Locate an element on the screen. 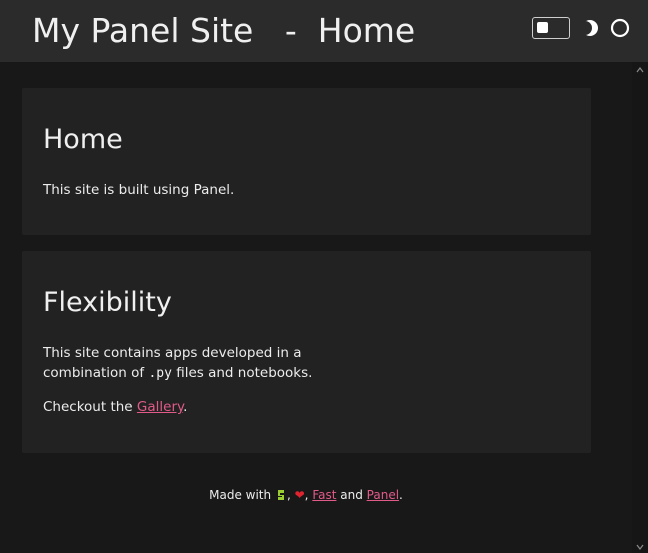  heart-icon: ❤ is located at coordinates (299, 495).